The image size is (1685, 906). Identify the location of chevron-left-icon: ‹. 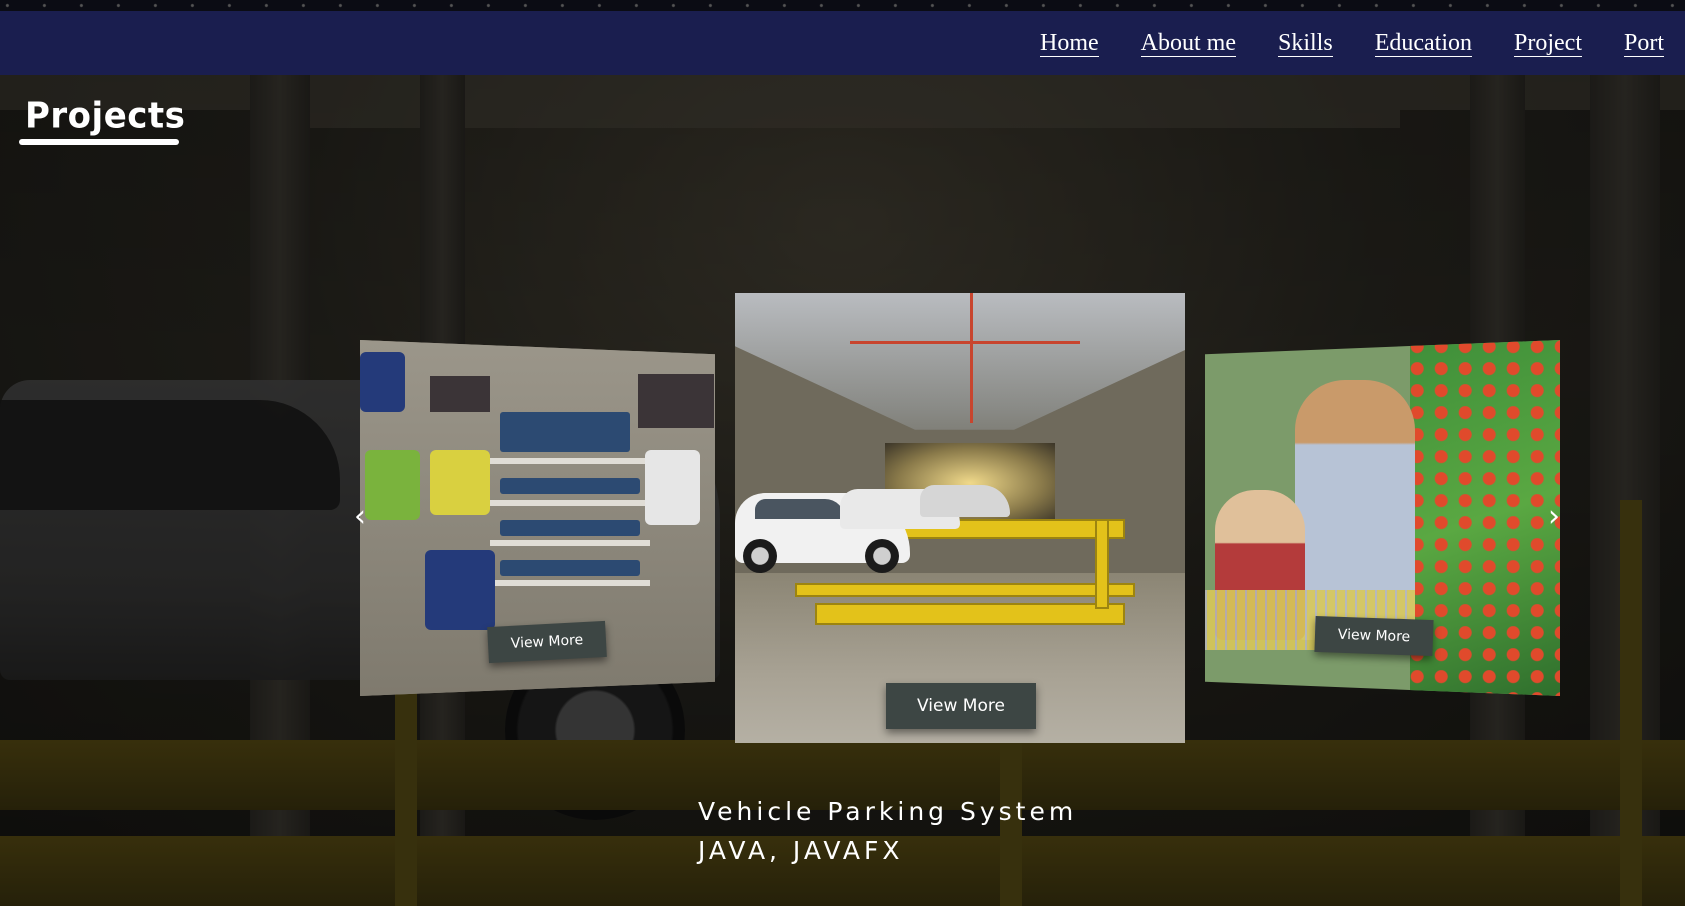
(360, 517).